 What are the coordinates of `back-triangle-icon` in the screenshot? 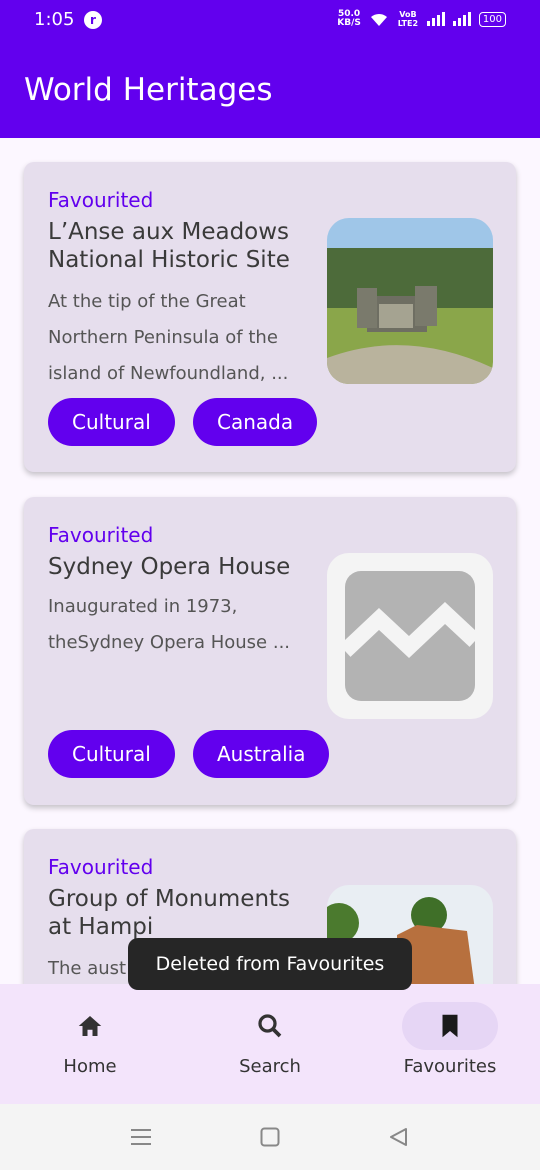 It's located at (398, 1137).